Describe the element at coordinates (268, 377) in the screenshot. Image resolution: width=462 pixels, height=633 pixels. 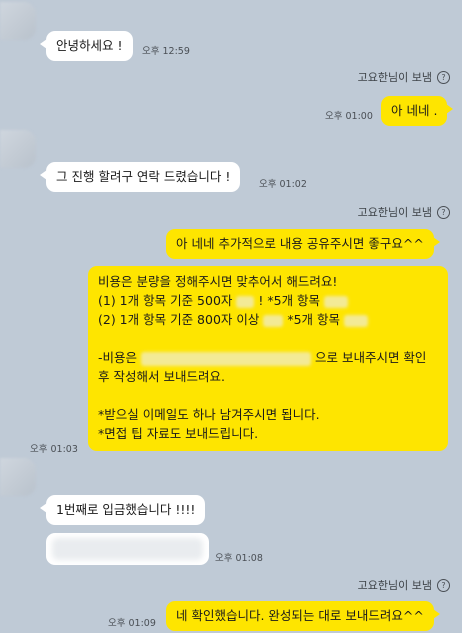
I see `message-line: 후 작성해서 보내드려요.` at that location.